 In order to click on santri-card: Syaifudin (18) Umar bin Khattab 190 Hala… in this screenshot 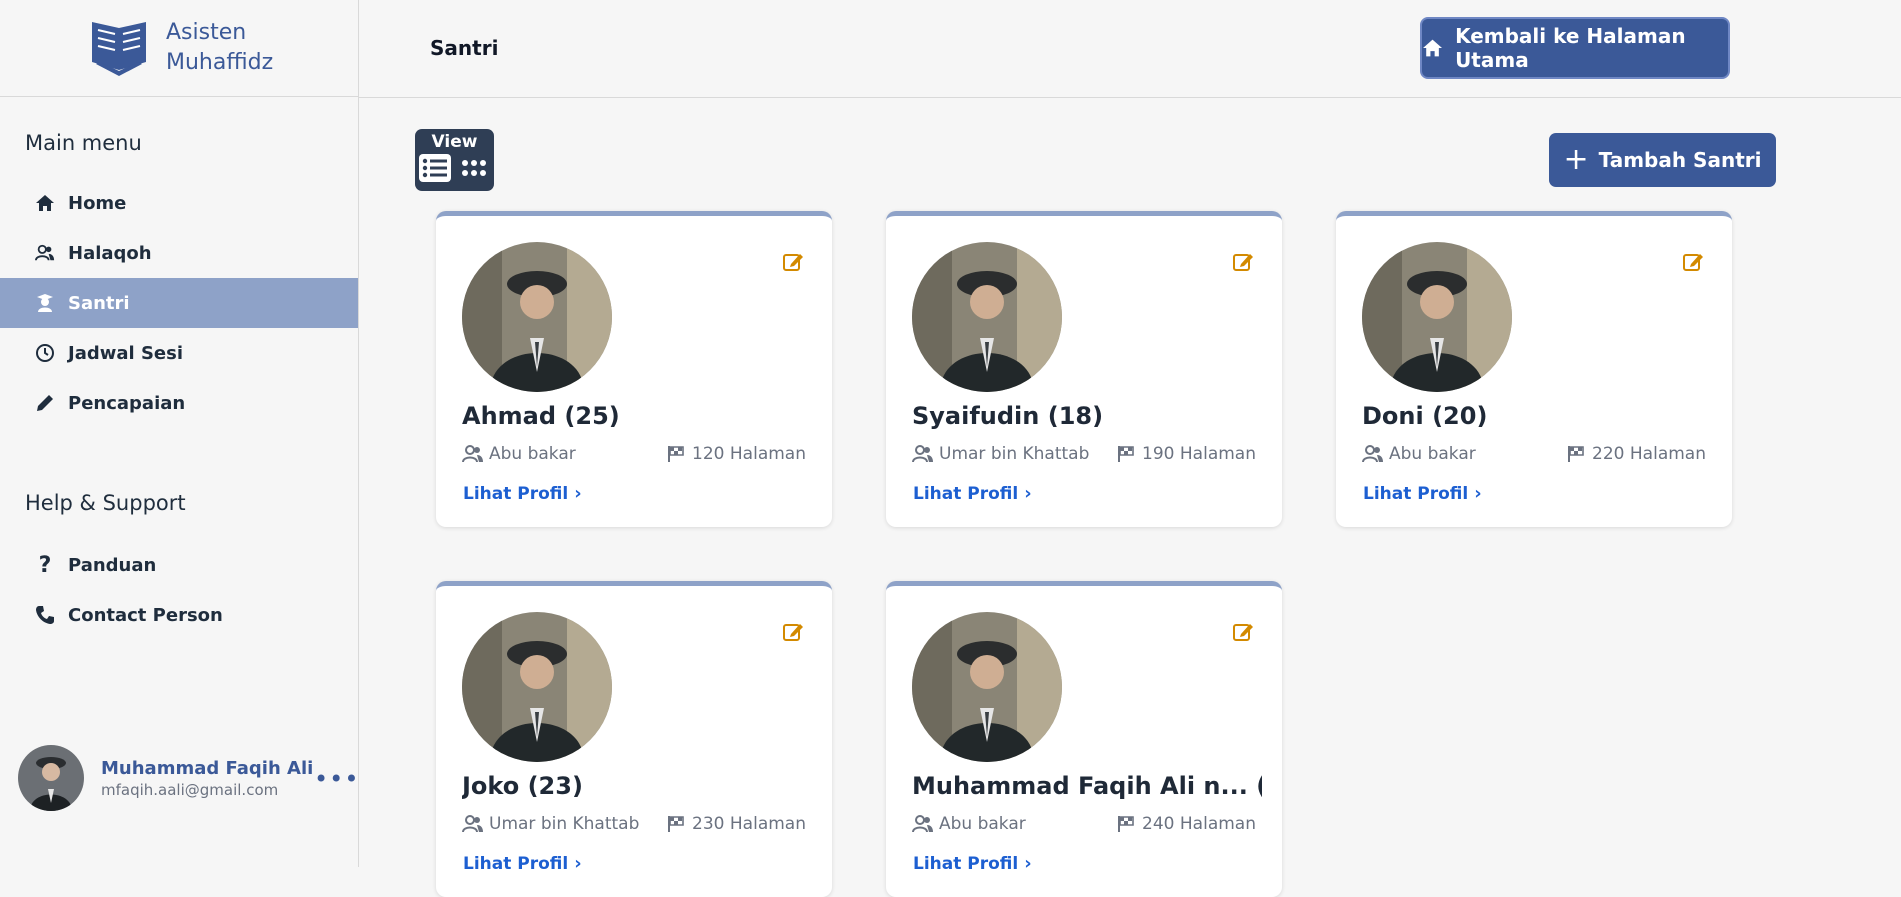, I will do `click(1084, 369)`.